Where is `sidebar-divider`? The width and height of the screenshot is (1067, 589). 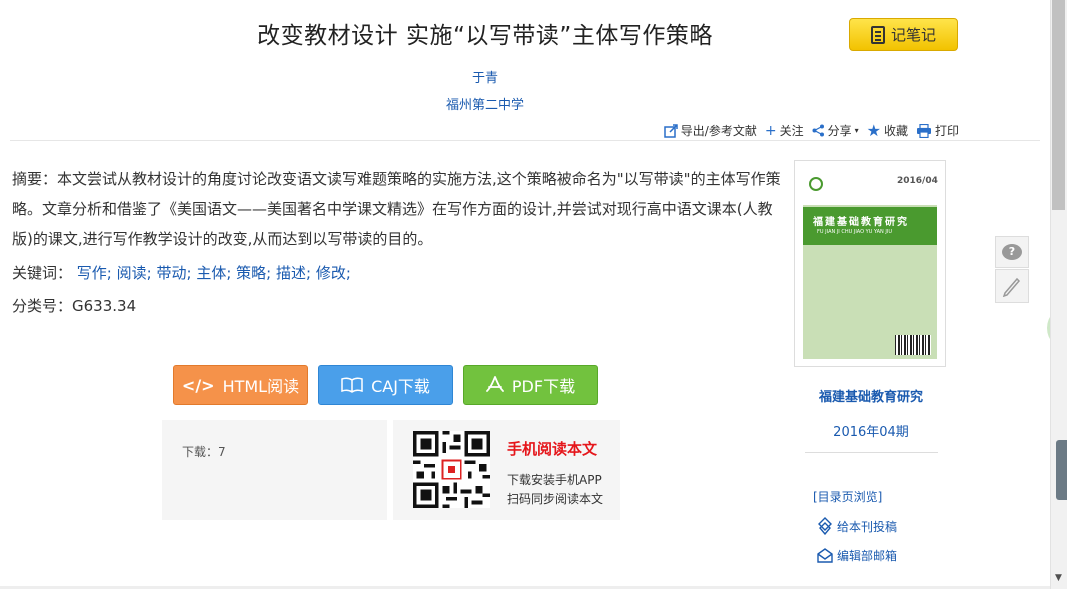
sidebar-divider is located at coordinates (871, 452).